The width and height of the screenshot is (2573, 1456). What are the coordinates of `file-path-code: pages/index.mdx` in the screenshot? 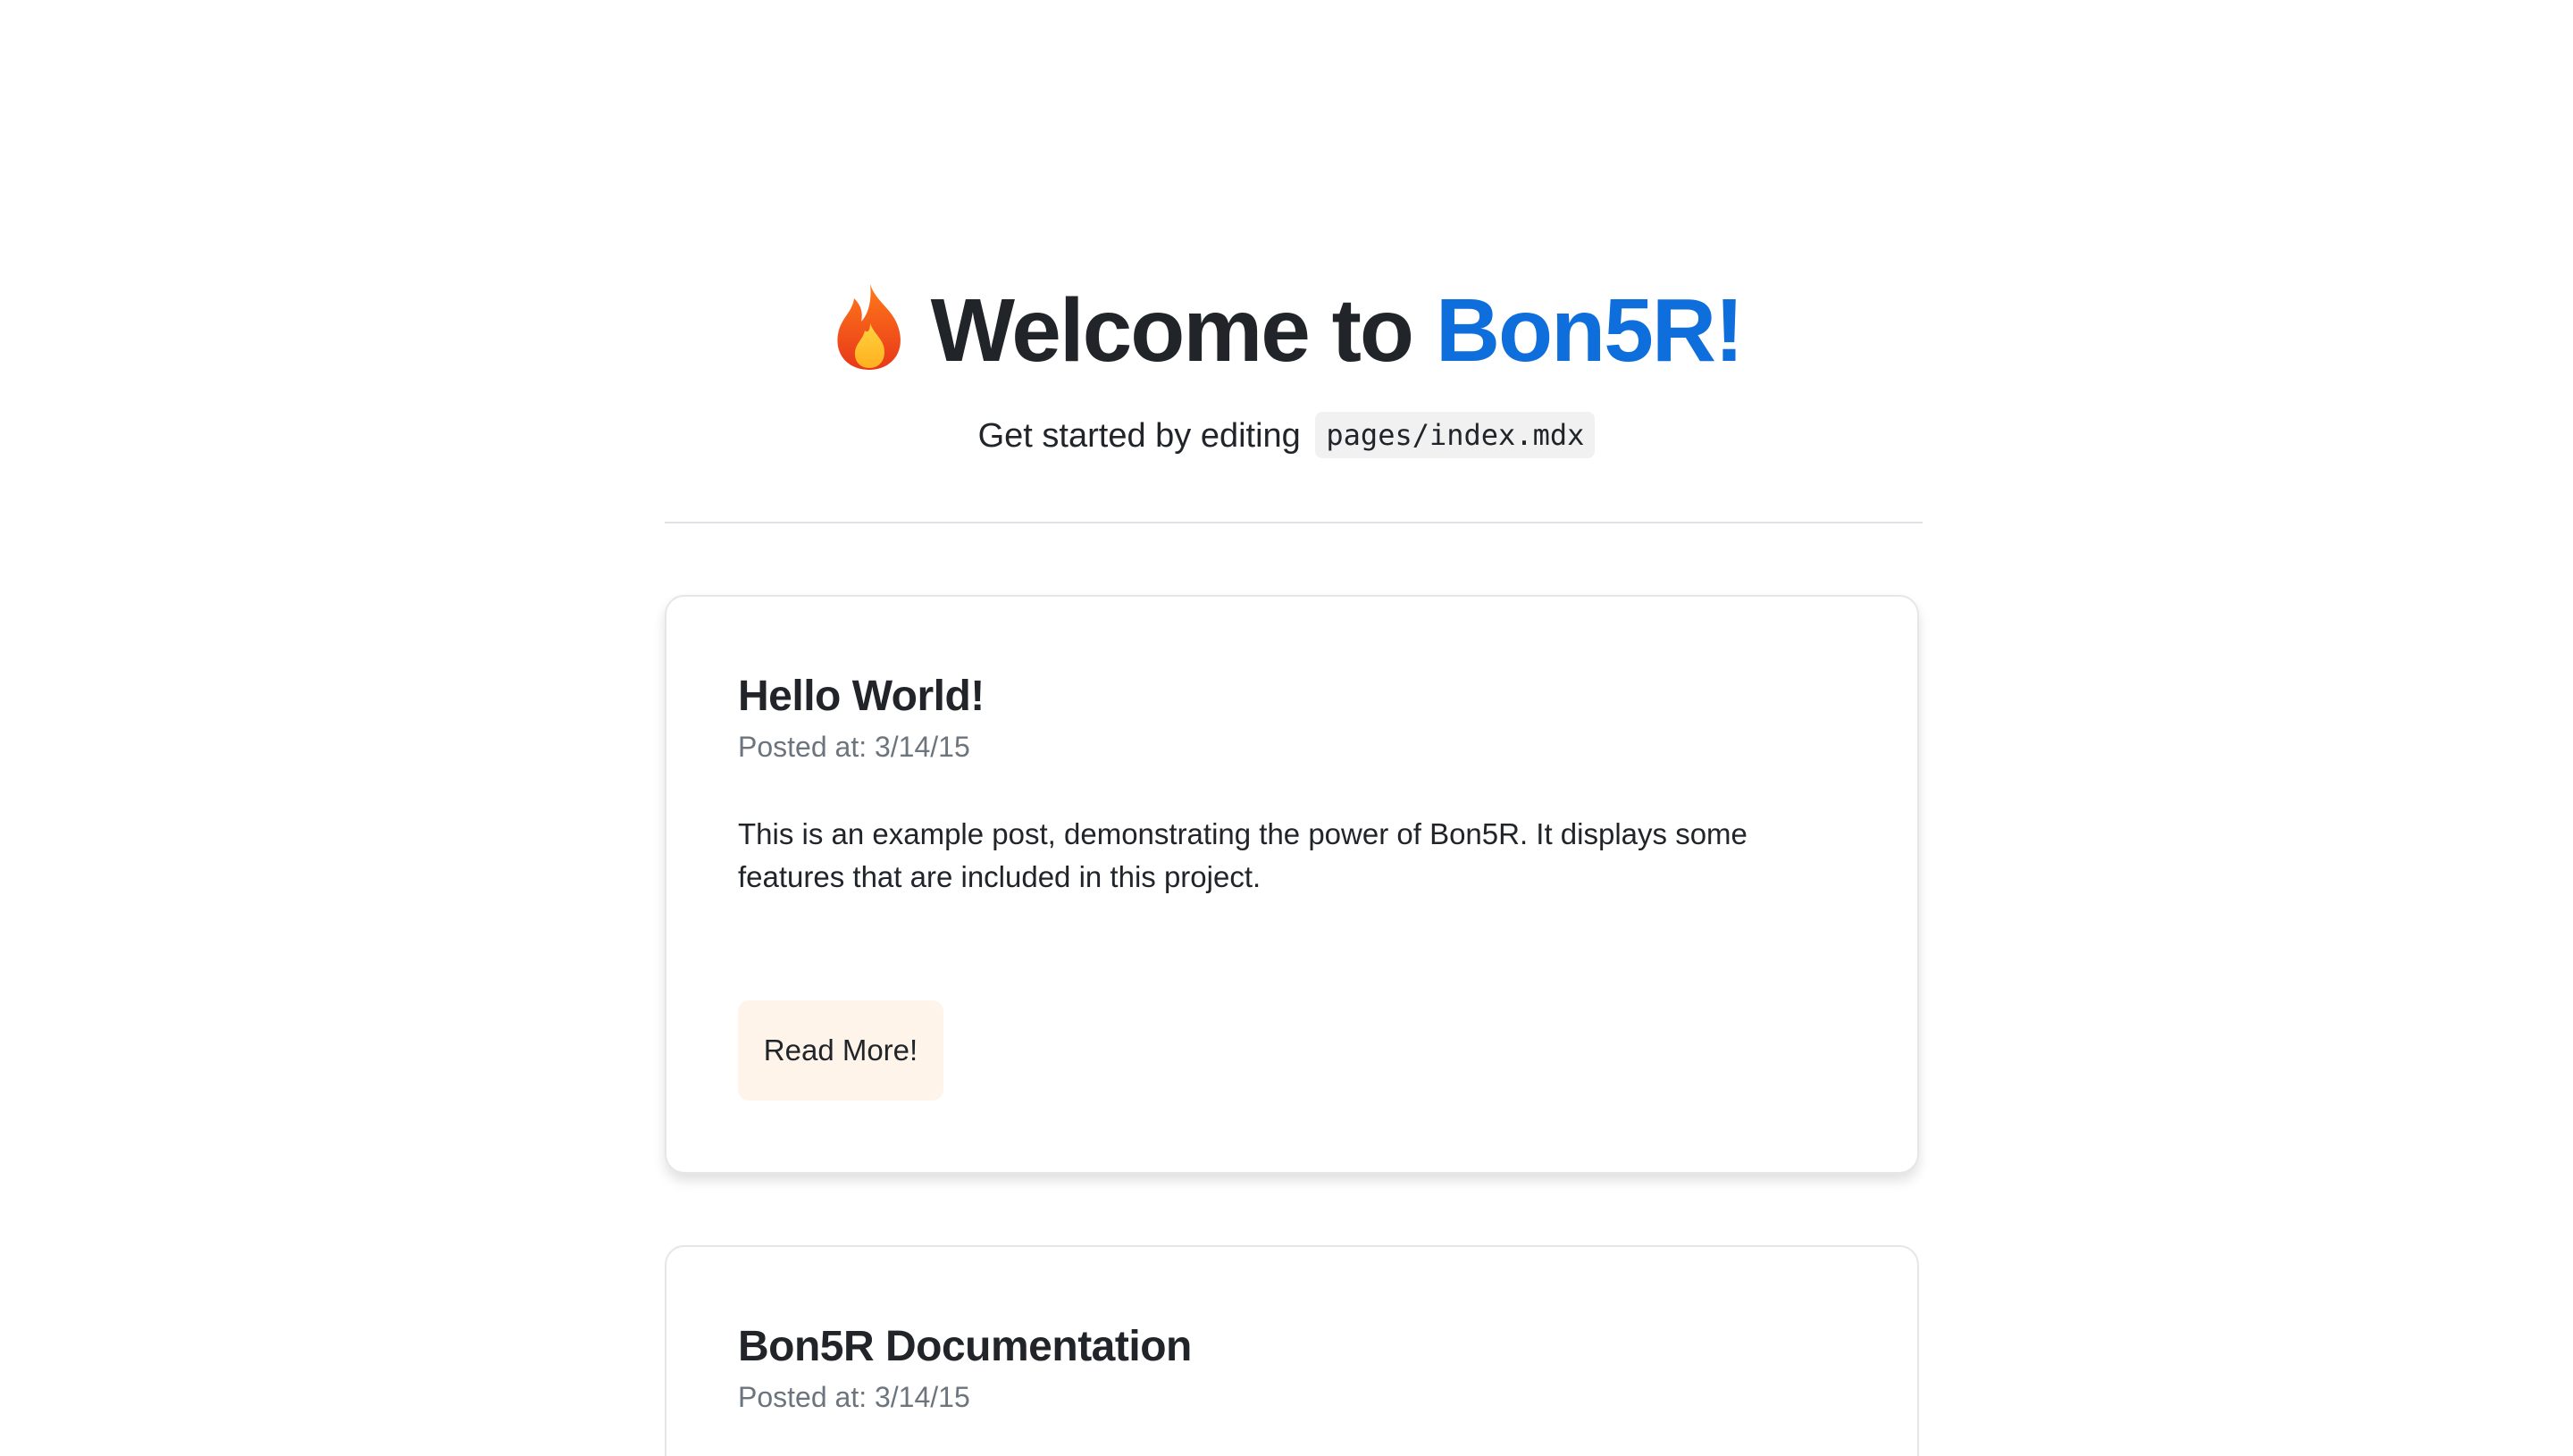 It's located at (1455, 435).